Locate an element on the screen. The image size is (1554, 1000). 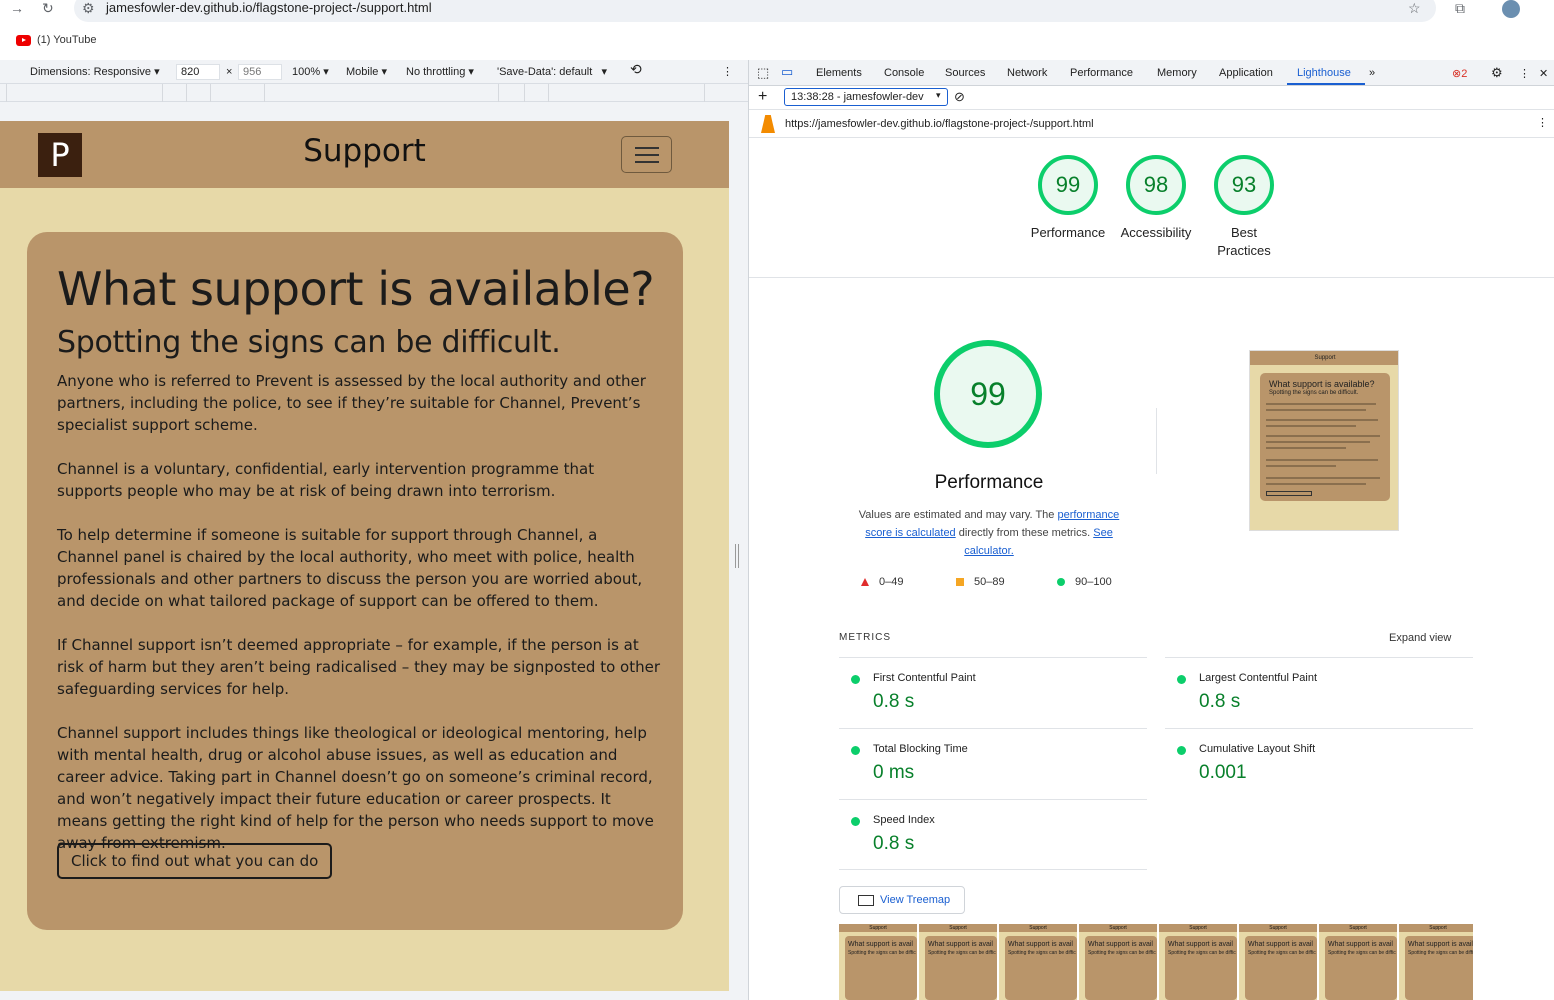
view-treemap-button: View Treemap is located at coordinates (902, 900).